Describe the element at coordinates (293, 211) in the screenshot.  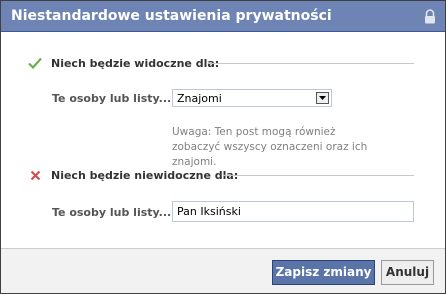
I see `hidden-audience-input: Pan Iksiński` at that location.